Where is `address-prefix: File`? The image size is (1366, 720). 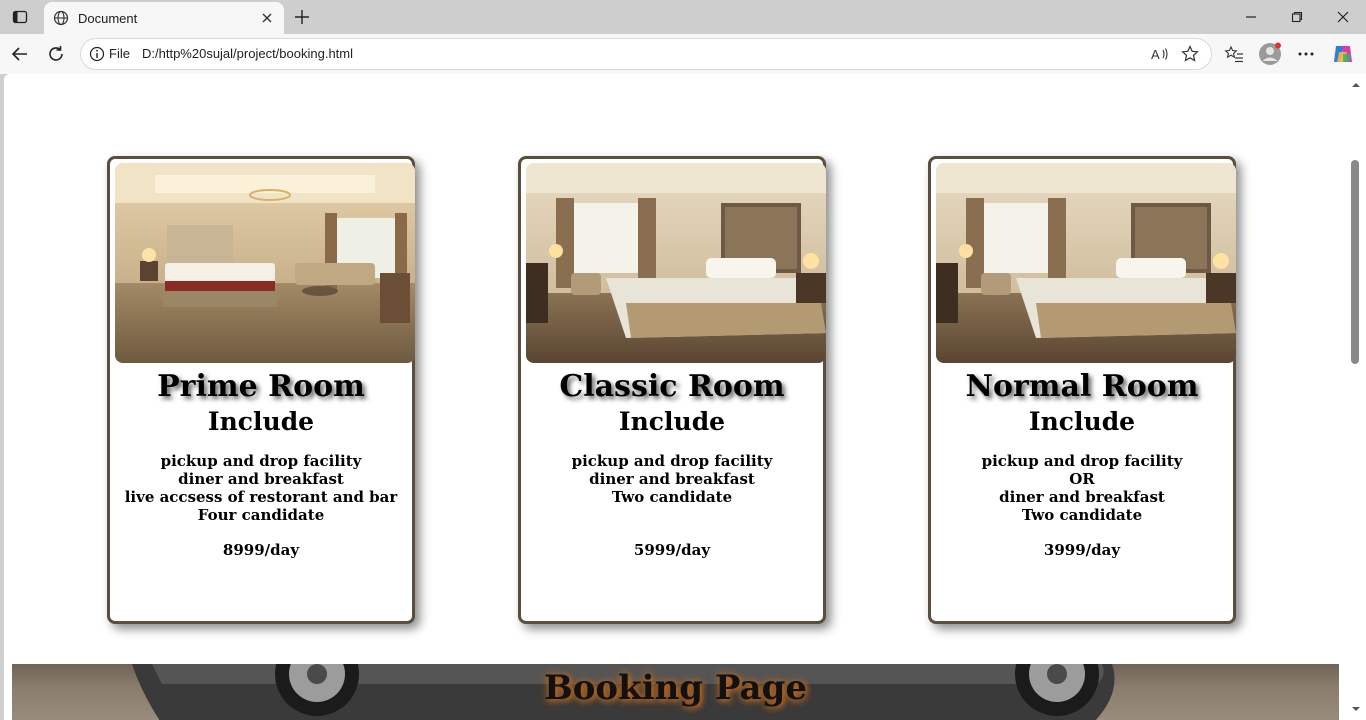
address-prefix: File is located at coordinates (119, 53).